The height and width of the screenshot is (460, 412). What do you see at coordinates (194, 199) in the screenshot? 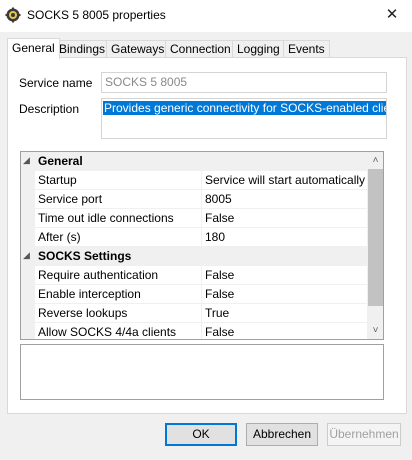
I see `property-row: Service port 8005` at bounding box center [194, 199].